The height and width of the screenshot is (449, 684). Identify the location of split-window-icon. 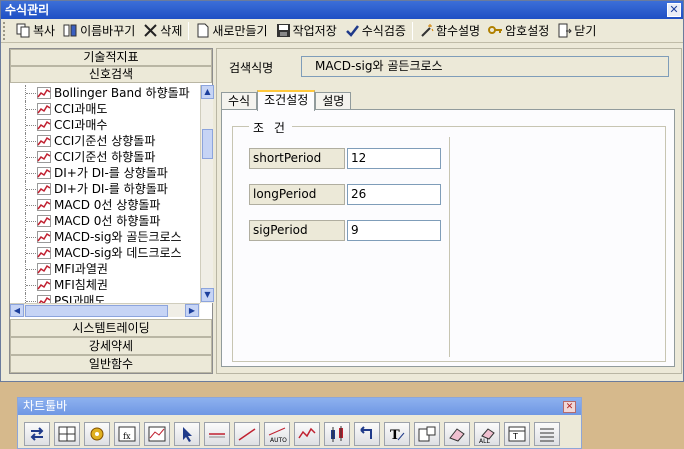
(67, 434).